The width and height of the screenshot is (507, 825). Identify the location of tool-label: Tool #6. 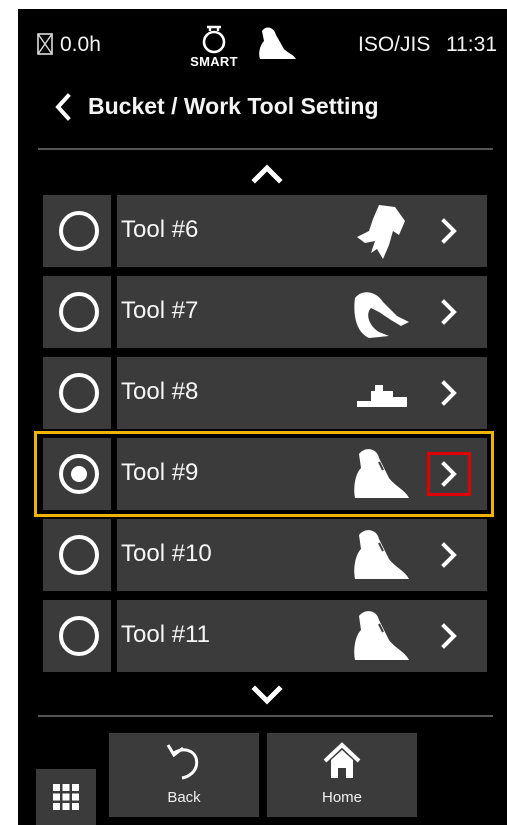
(160, 229).